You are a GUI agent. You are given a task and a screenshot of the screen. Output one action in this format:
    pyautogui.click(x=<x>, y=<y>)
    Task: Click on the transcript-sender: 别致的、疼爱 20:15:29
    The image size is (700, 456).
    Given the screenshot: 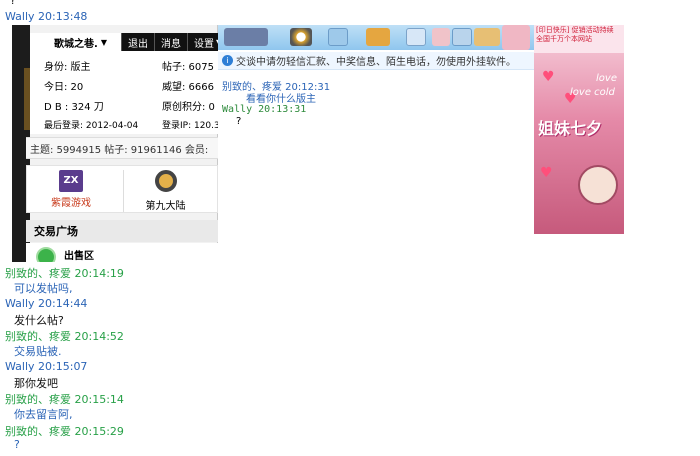 What is the action you would take?
    pyautogui.click(x=64, y=431)
    